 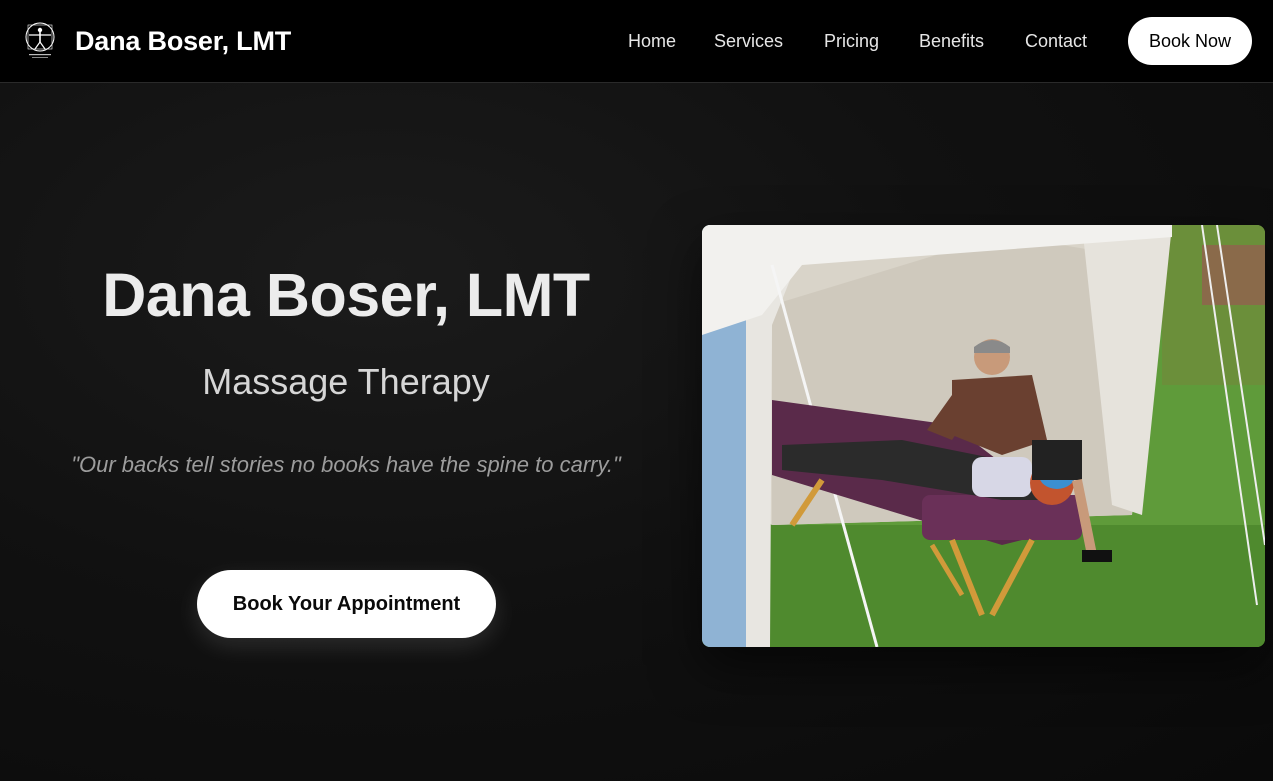 I want to click on nav-benefits-link: Benefits, so click(x=951, y=41).